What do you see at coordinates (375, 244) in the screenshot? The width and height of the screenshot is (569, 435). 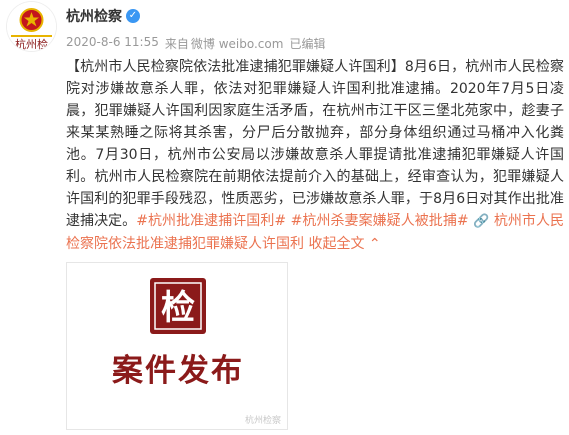 I see `chevron-up-icon: ⌃` at bounding box center [375, 244].